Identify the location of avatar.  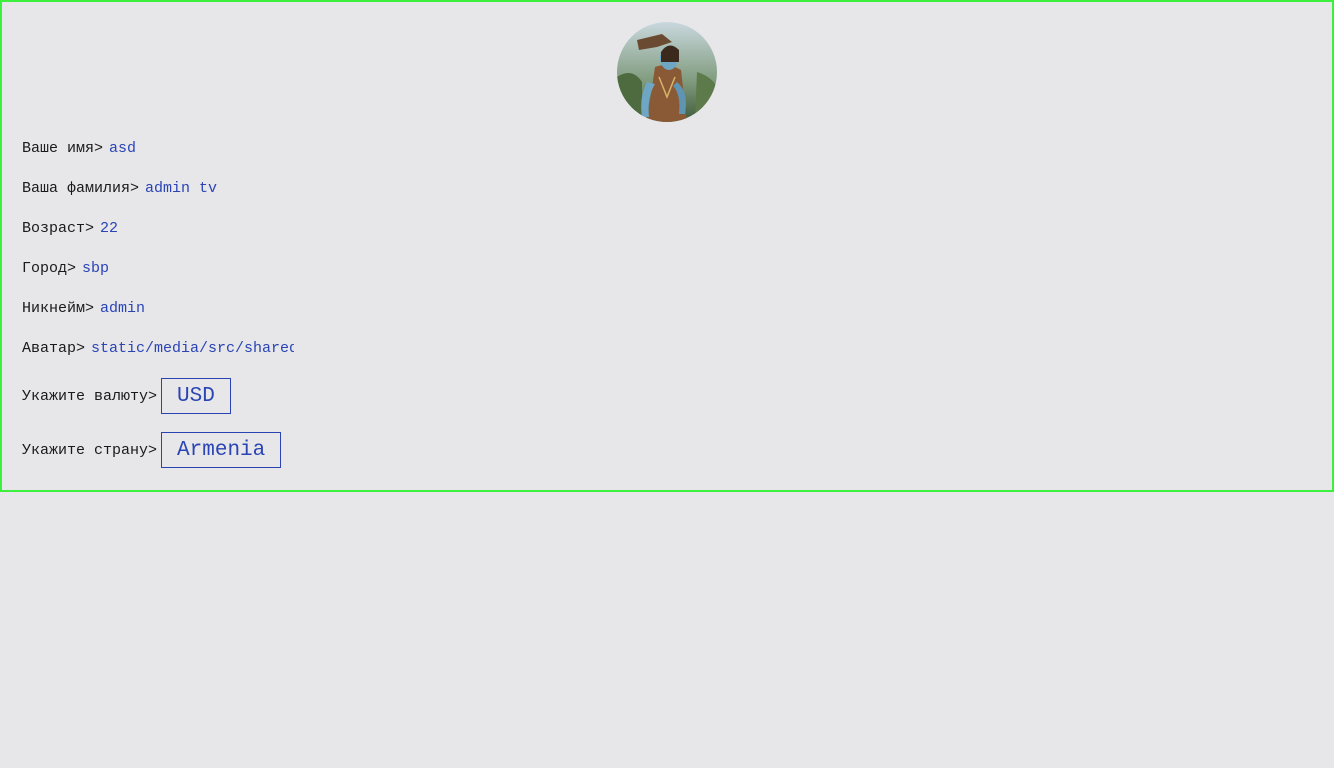
(667, 72).